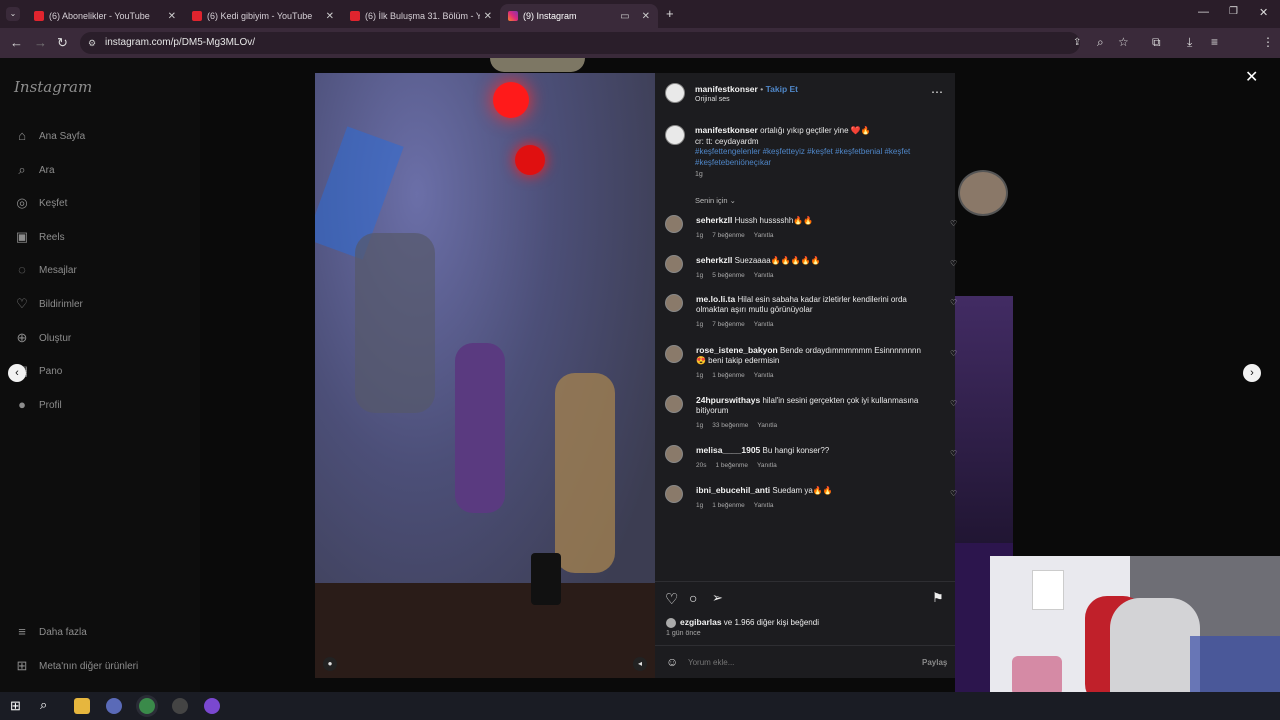  Describe the element at coordinates (672, 662) in the screenshot. I see `emoji-icon: ☺` at that location.